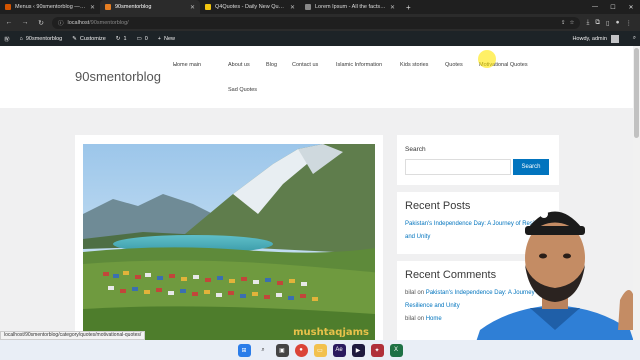 The image size is (640, 360). I want to click on updates-count: 1, so click(125, 38).